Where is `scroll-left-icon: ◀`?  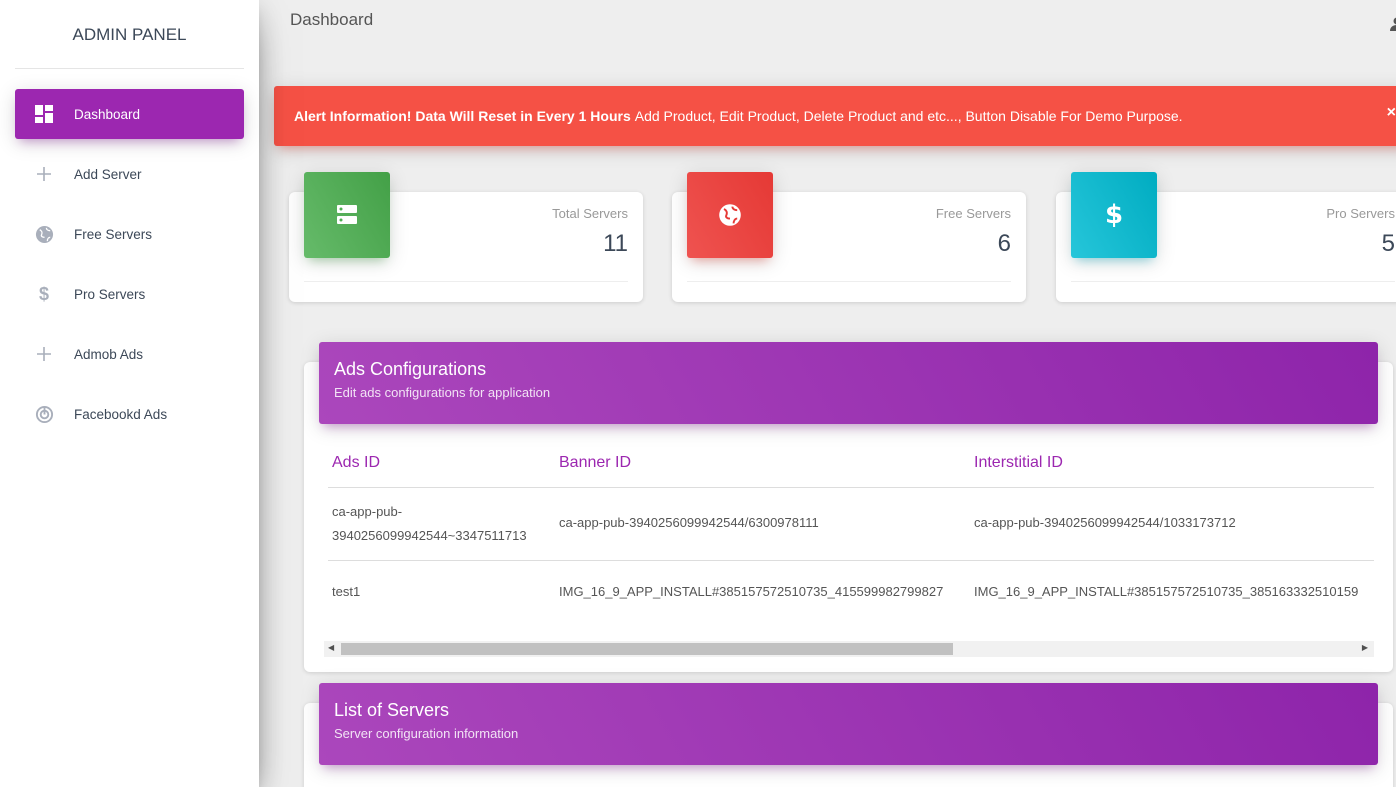 scroll-left-icon: ◀ is located at coordinates (331, 647).